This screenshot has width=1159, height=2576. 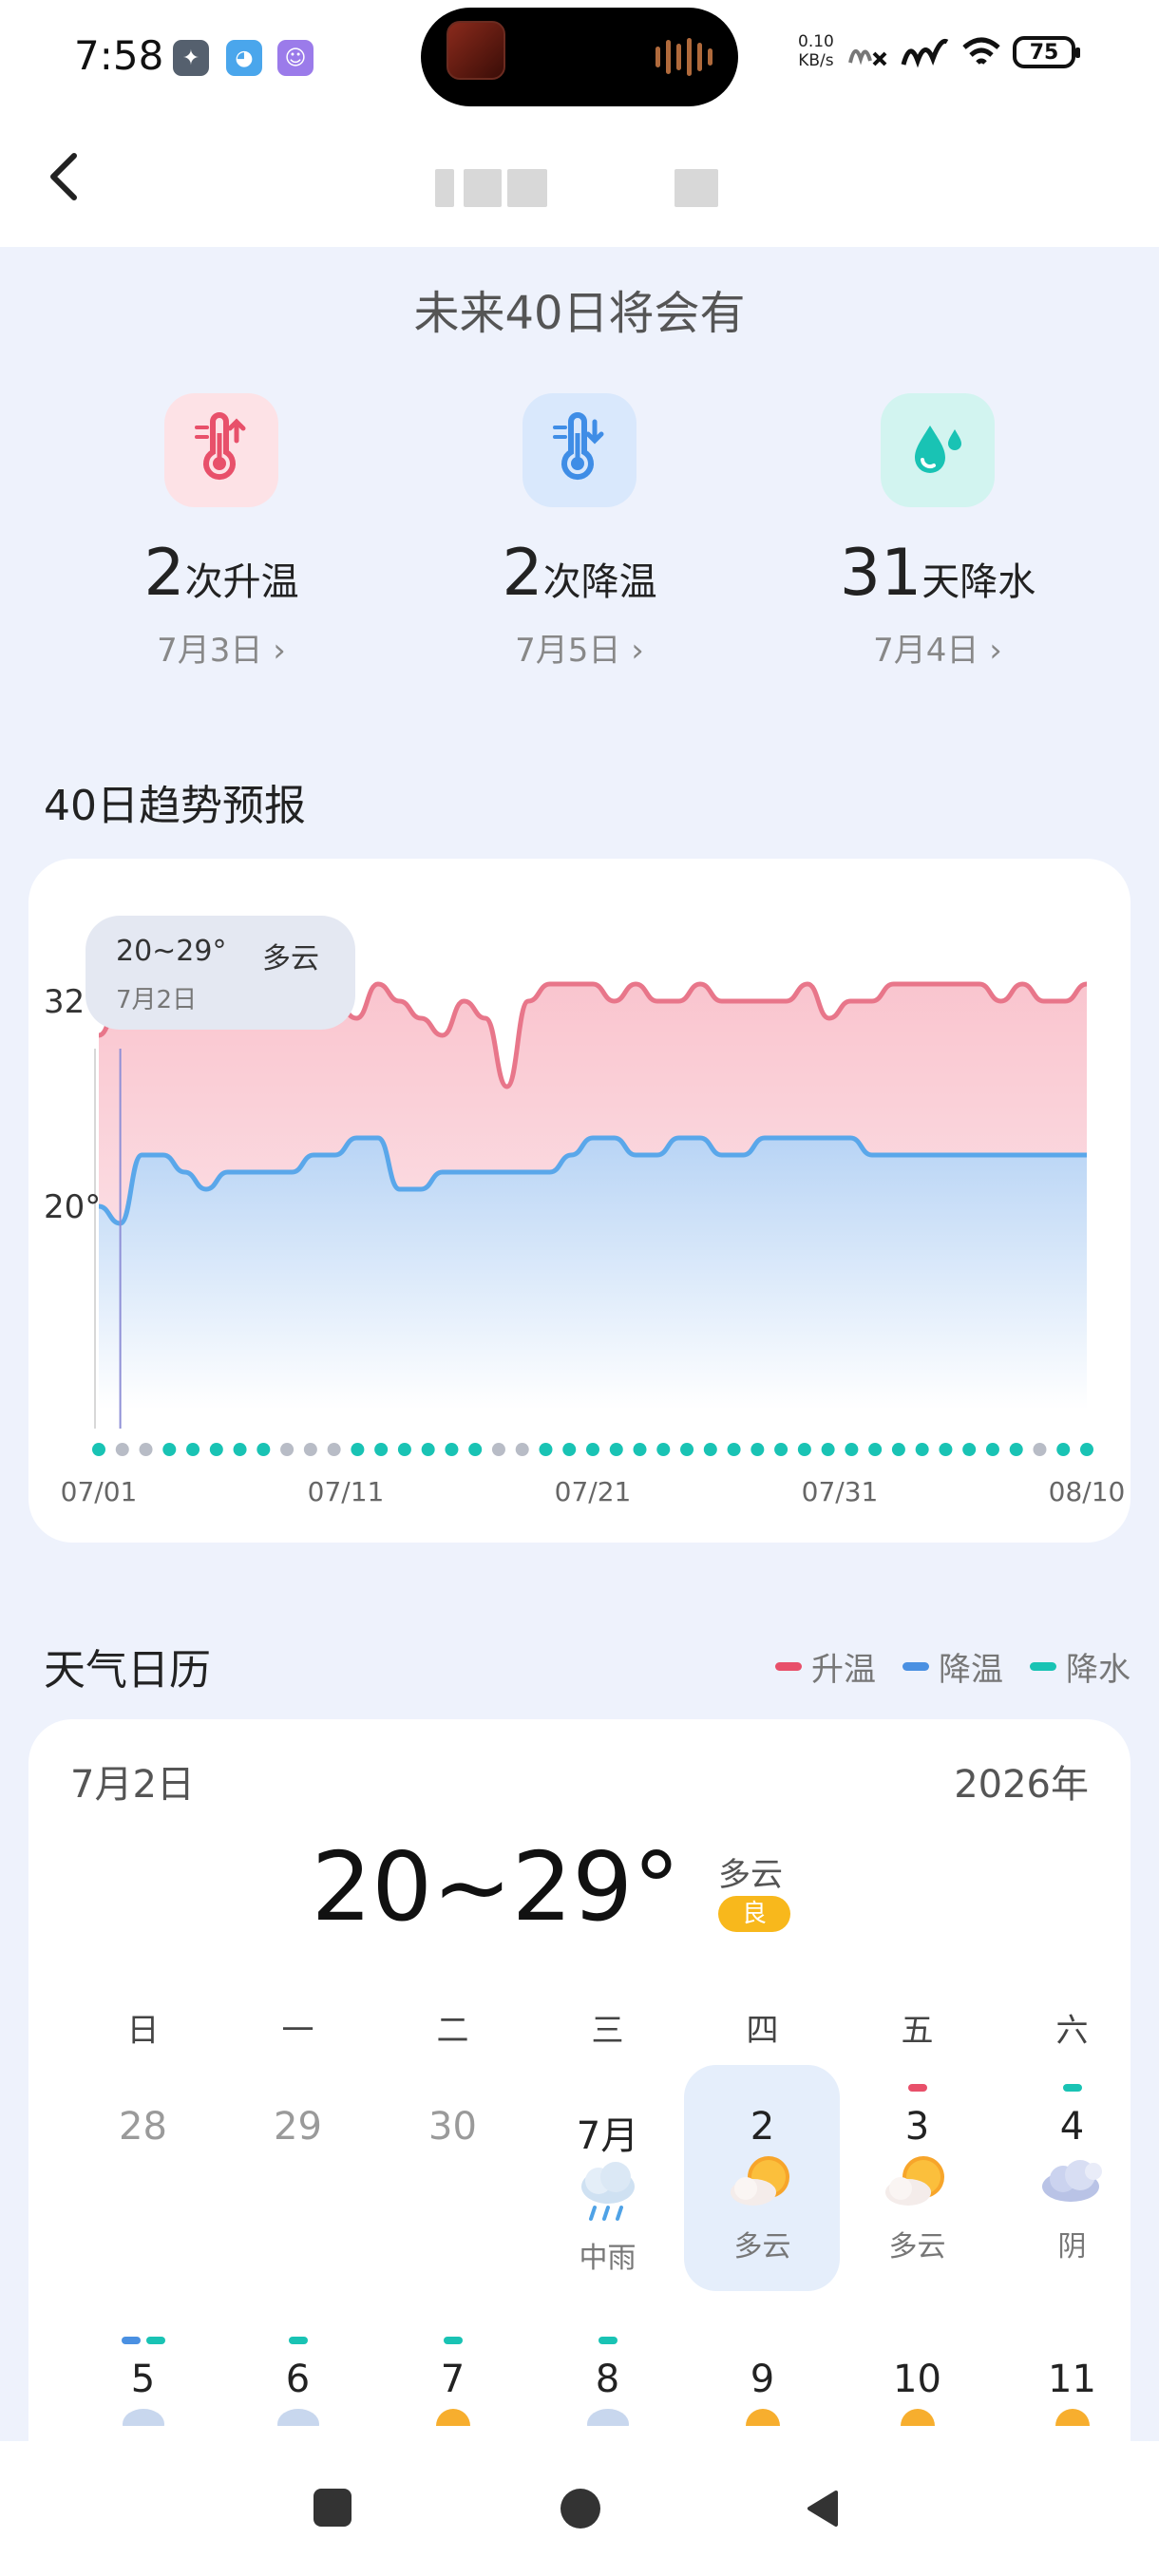 What do you see at coordinates (171, 951) in the screenshot?
I see `tooltip-range: 20~29°` at bounding box center [171, 951].